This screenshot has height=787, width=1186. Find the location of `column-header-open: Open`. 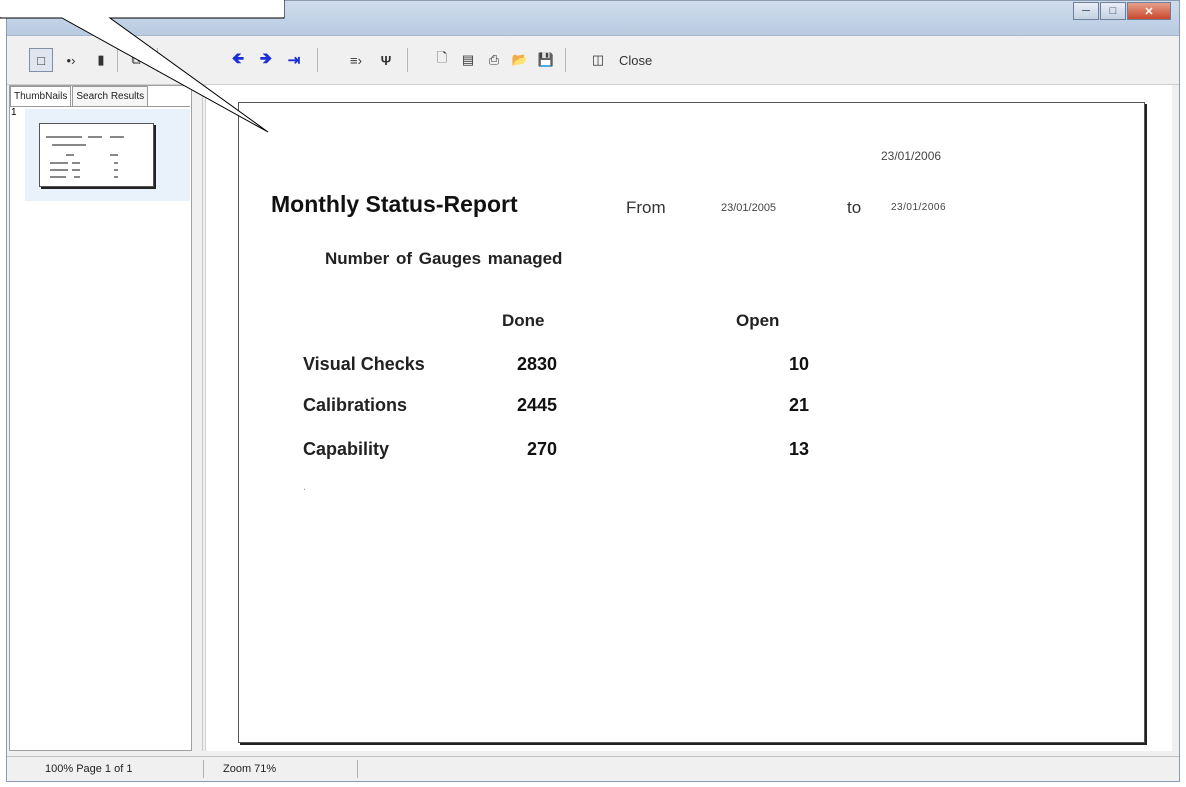

column-header-open: Open is located at coordinates (758, 320).